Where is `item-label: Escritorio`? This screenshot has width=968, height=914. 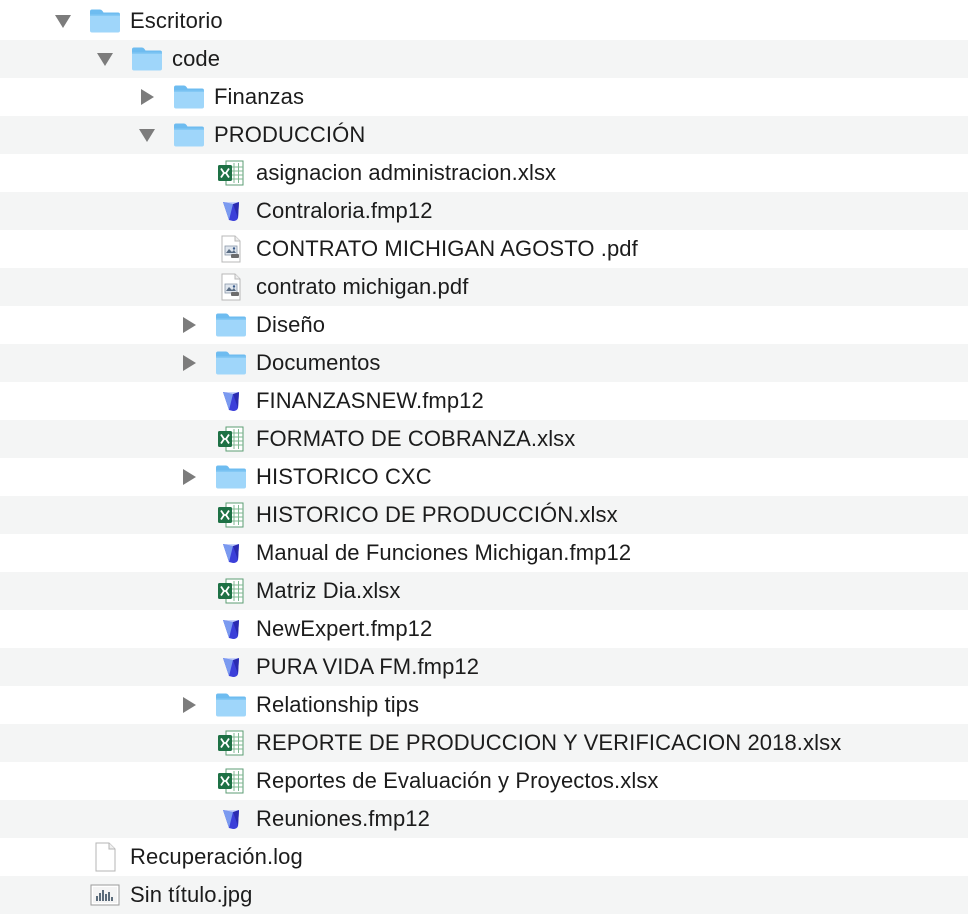 item-label: Escritorio is located at coordinates (176, 20).